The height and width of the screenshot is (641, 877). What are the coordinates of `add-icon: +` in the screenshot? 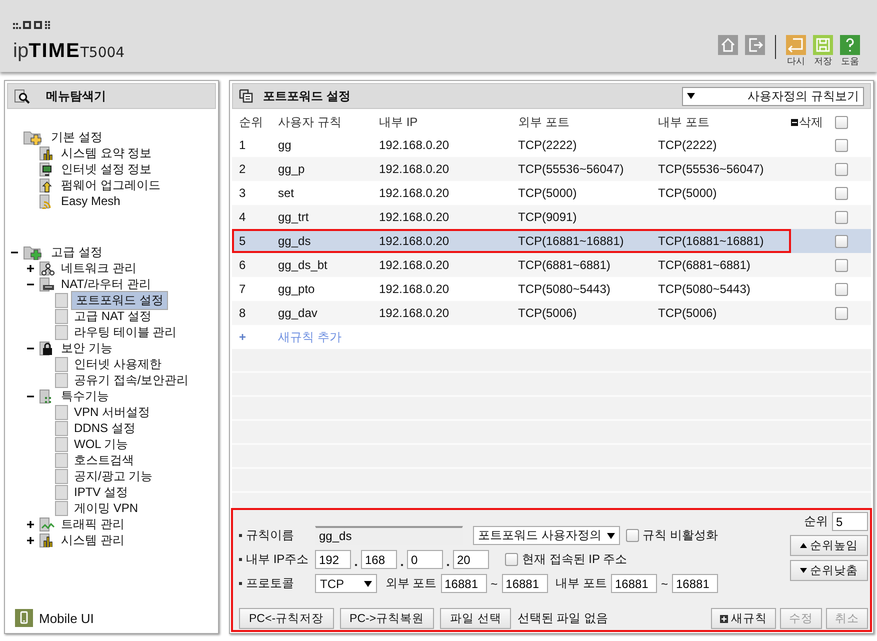 It's located at (242, 337).